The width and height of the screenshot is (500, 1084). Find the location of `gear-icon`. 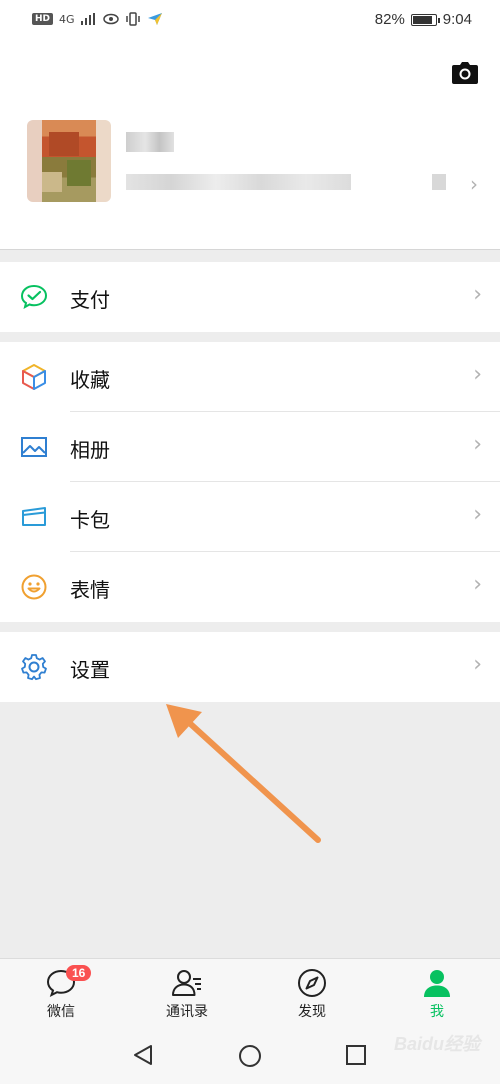

gear-icon is located at coordinates (34, 667).